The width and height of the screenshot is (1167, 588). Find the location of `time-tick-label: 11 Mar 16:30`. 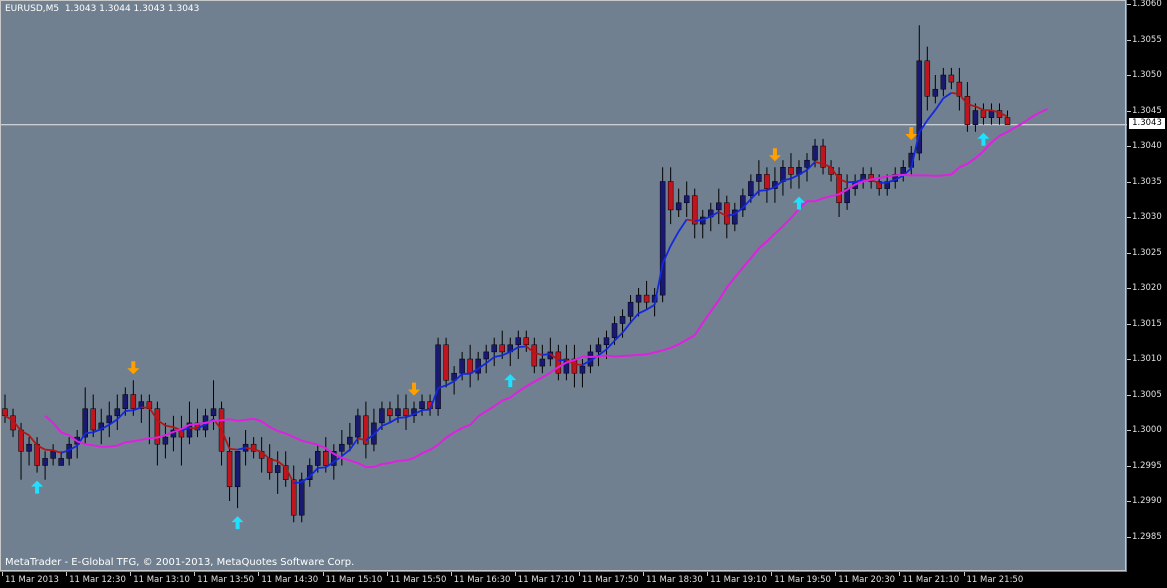

time-tick-label: 11 Mar 16:30 is located at coordinates (482, 580).